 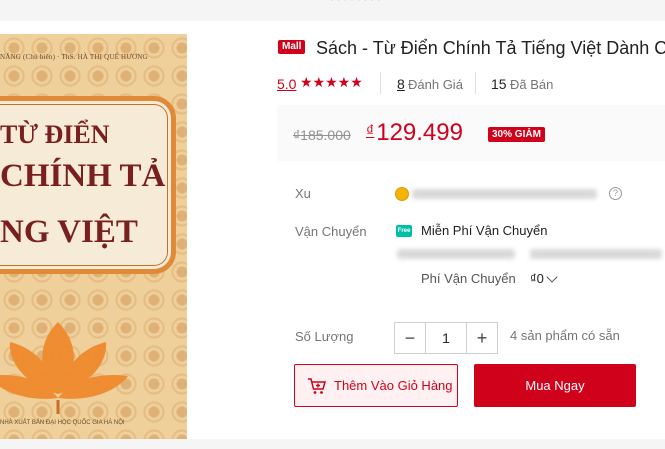 What do you see at coordinates (317, 386) in the screenshot?
I see `add-to-cart-icon` at bounding box center [317, 386].